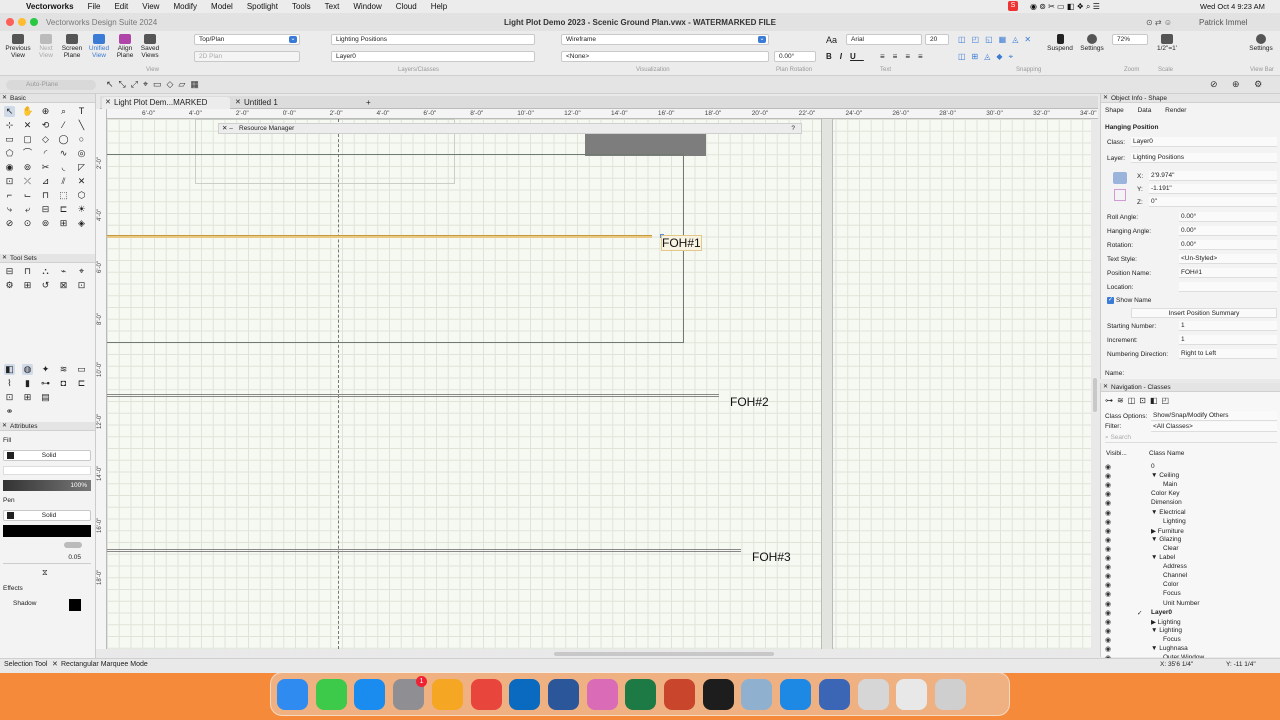 This screenshot has width=1280, height=720. I want to click on menu-clock: Wed Oct 4 9:23 AM, so click(1232, 6).